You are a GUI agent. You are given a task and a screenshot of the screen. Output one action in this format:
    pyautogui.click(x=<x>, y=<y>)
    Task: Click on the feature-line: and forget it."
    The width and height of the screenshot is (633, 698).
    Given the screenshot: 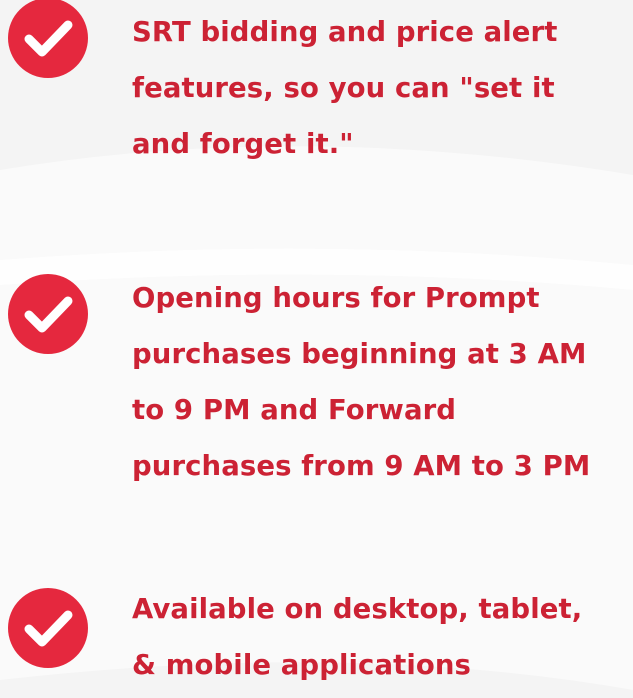 What is the action you would take?
    pyautogui.click(x=243, y=144)
    